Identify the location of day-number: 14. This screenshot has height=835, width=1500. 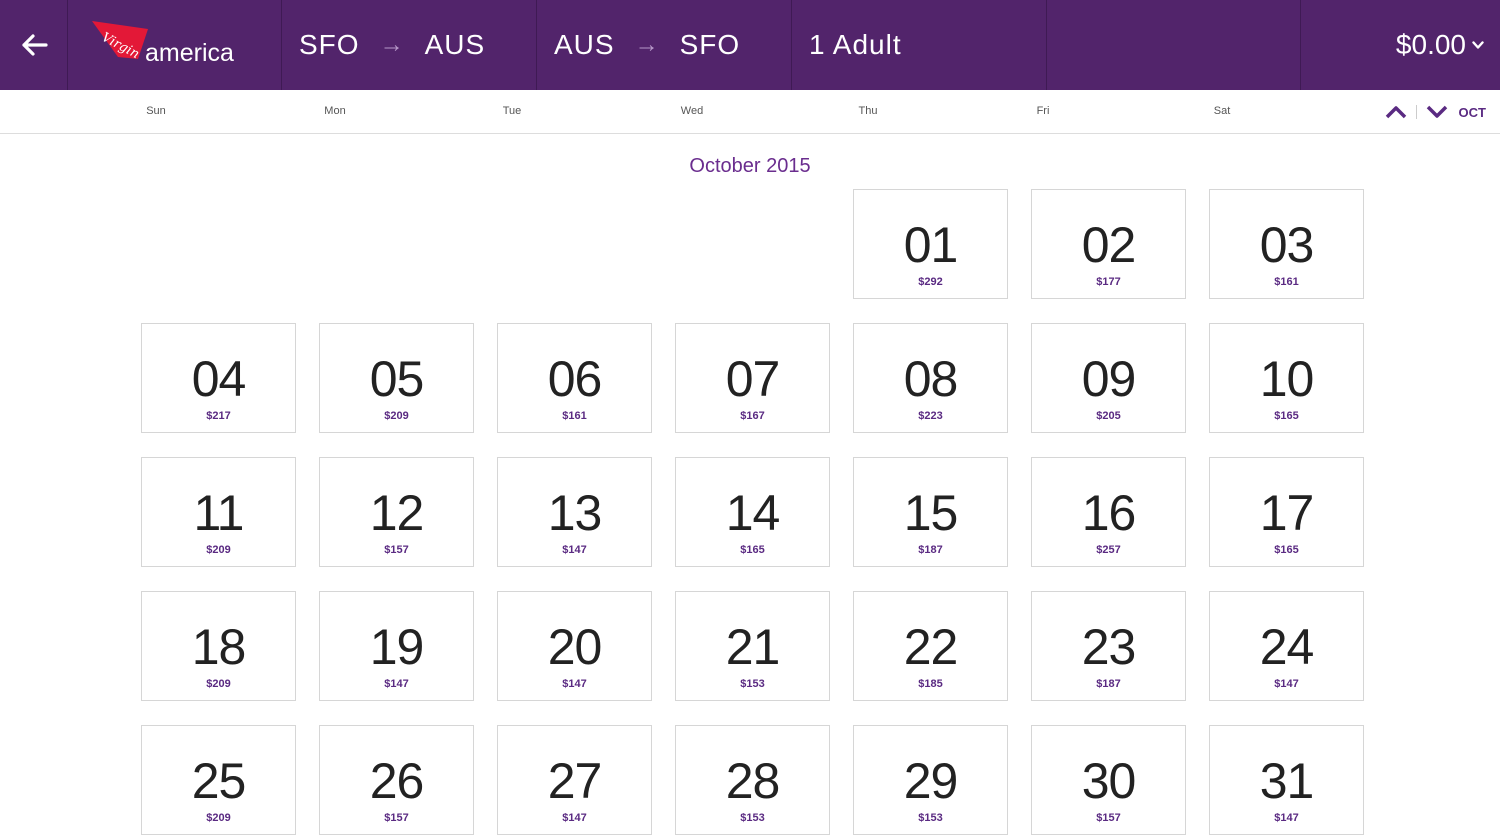
(753, 513).